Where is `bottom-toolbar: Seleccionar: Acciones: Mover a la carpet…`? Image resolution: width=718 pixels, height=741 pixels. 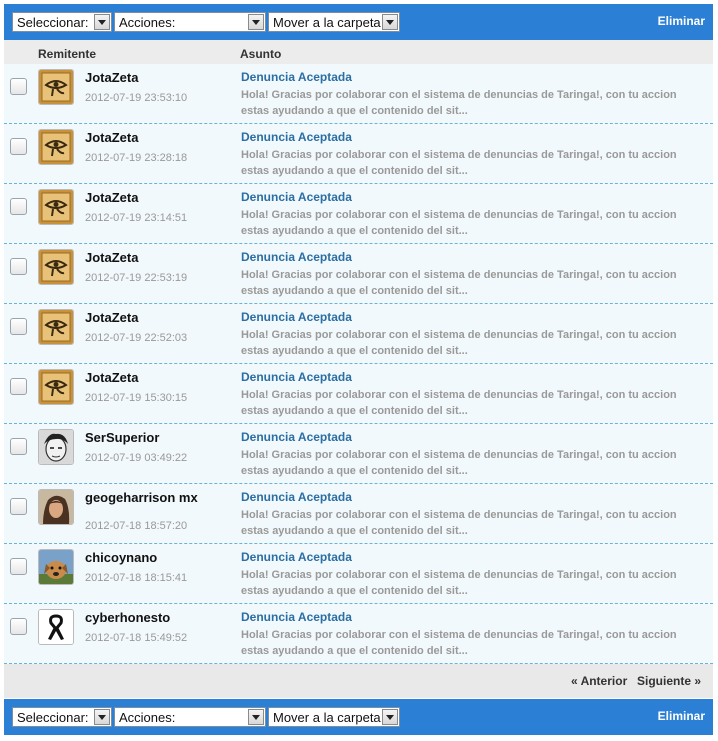 bottom-toolbar: Seleccionar: Acciones: Mover a la carpet… is located at coordinates (358, 717).